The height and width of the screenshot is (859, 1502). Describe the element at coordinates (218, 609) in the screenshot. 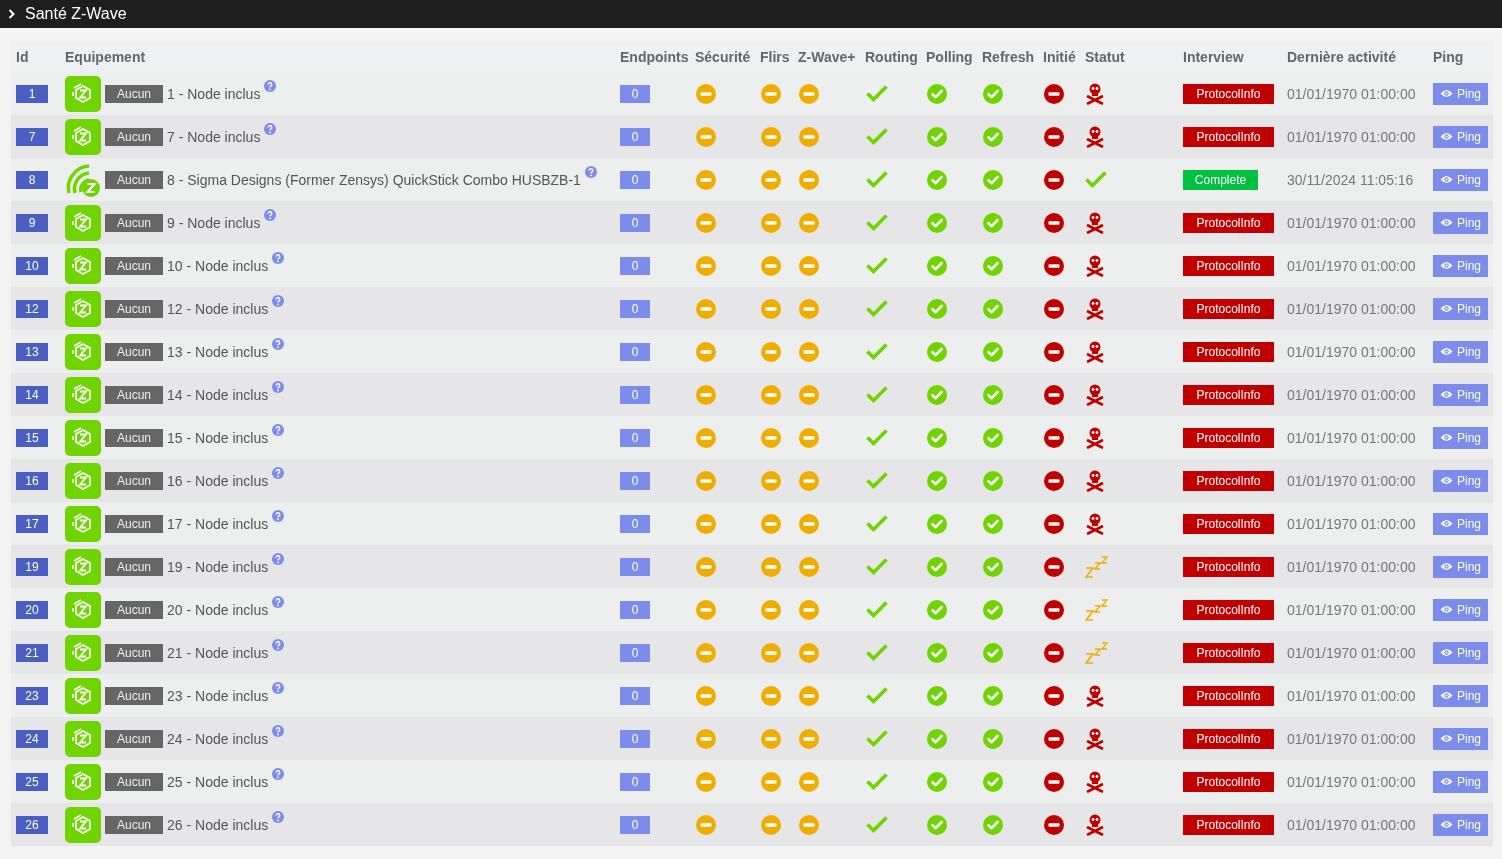

I see `device-name: 20 - Node inclus` at that location.